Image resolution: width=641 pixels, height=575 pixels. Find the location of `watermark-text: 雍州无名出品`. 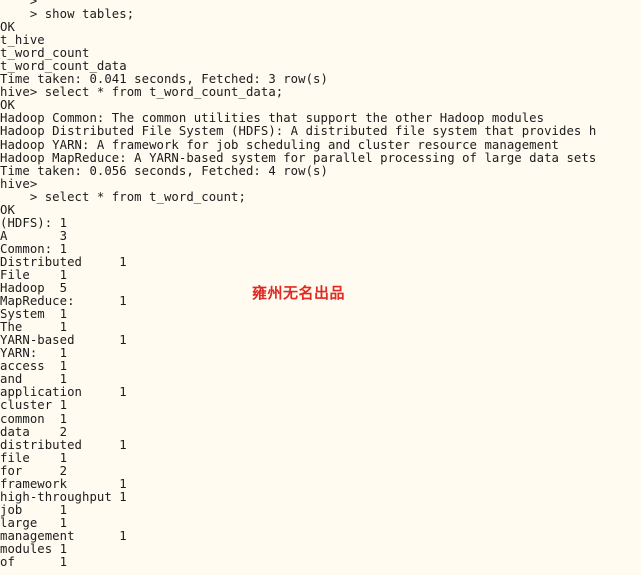

watermark-text: 雍州无名出品 is located at coordinates (299, 293).